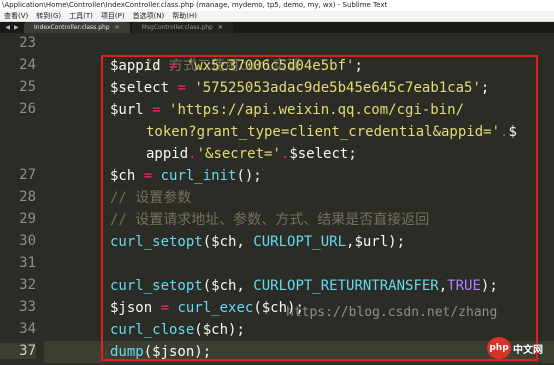 This screenshot has height=365, width=554. What do you see at coordinates (127, 110) in the screenshot?
I see `variable: $url` at bounding box center [127, 110].